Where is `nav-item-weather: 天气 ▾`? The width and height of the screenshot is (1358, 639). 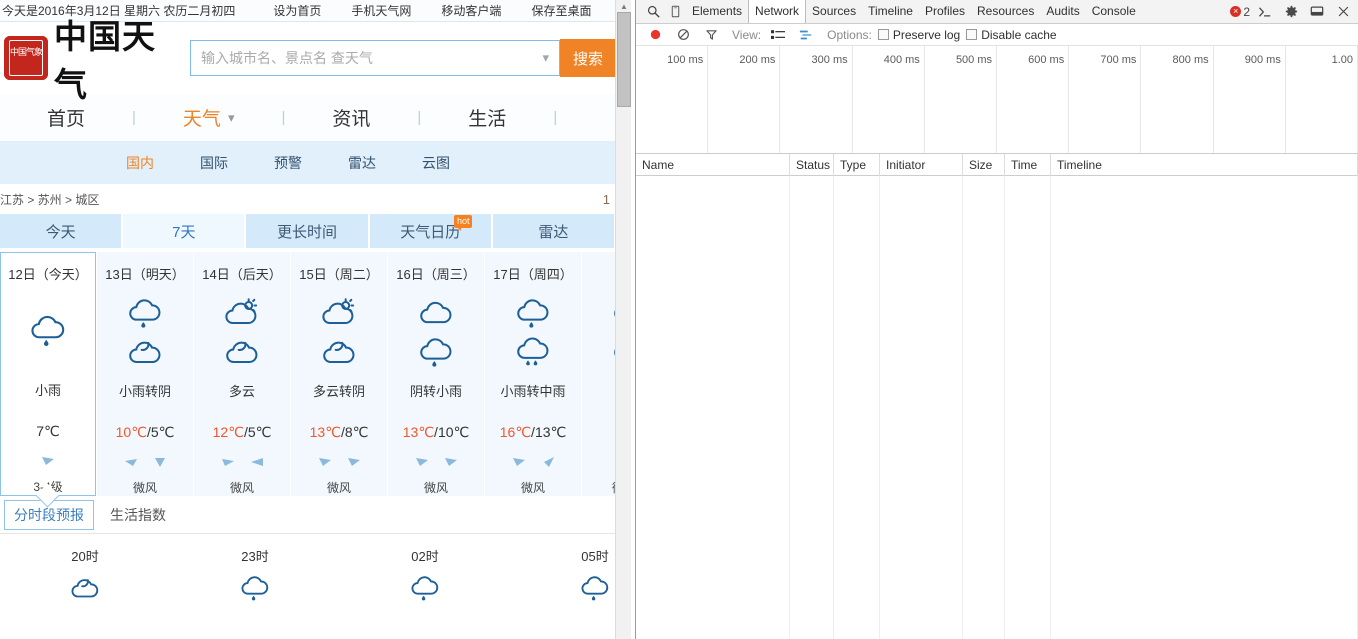 nav-item-weather: 天气 ▾ is located at coordinates (209, 117).